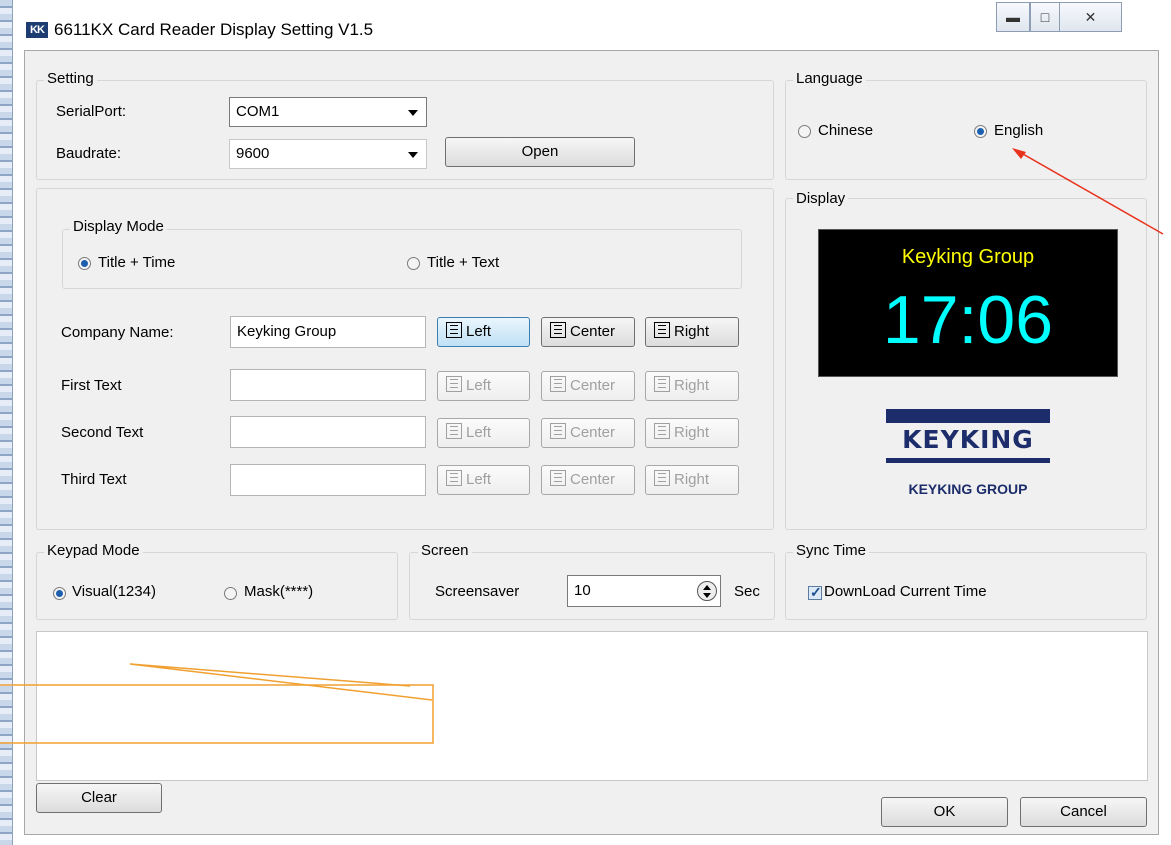  What do you see at coordinates (217, 714) in the screenshot?
I see `annotation-callout-box` at bounding box center [217, 714].